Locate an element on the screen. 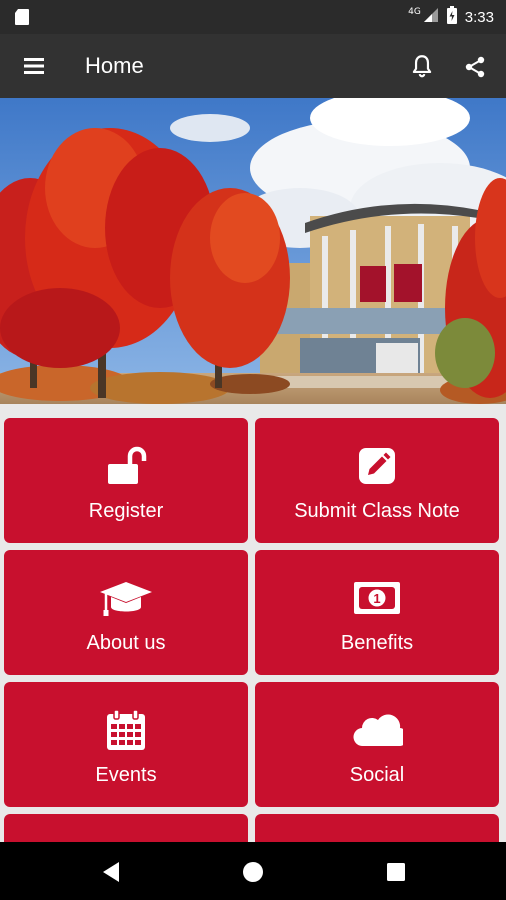 This screenshot has width=506, height=900. battery-icon is located at coordinates (451, 17).